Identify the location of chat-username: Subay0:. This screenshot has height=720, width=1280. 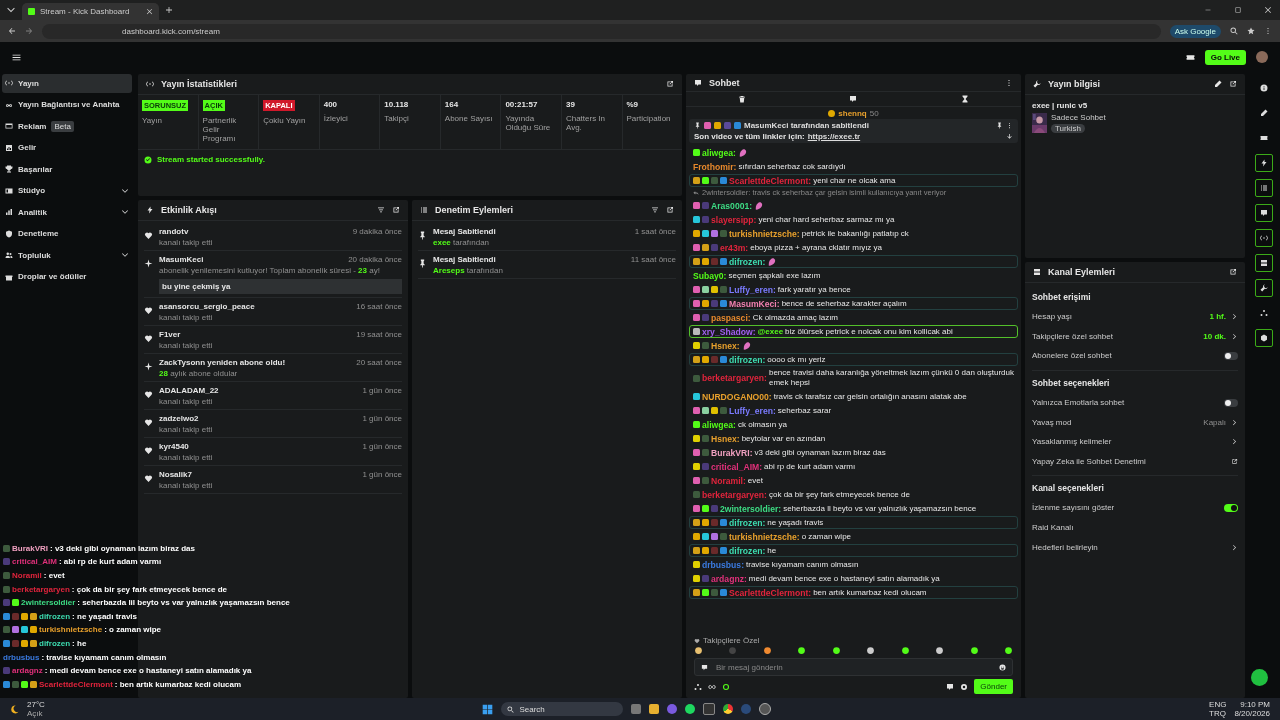
(710, 275).